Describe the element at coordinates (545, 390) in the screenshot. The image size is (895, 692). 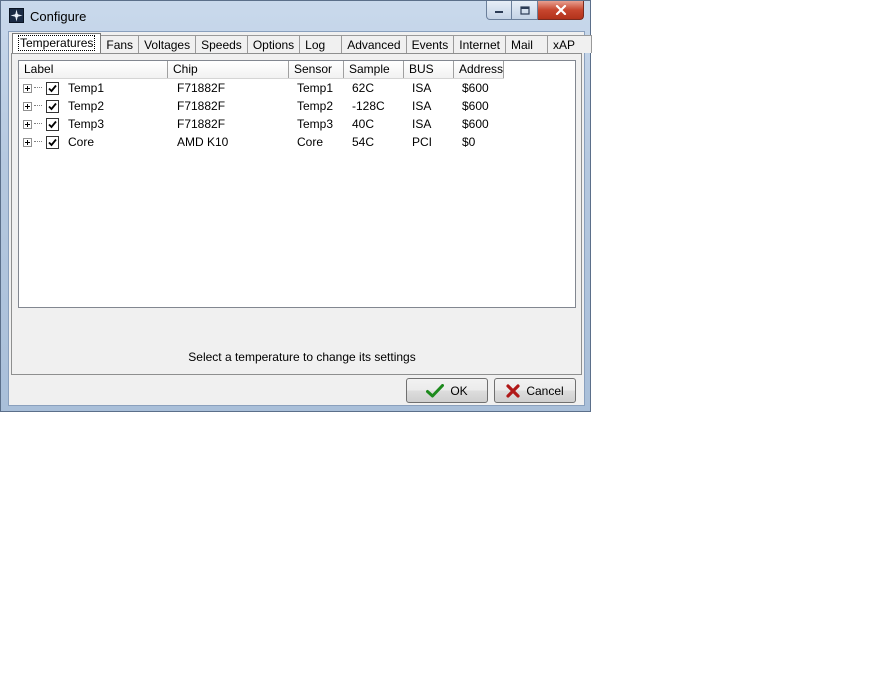
I see `cancel-label: Cancel` at that location.